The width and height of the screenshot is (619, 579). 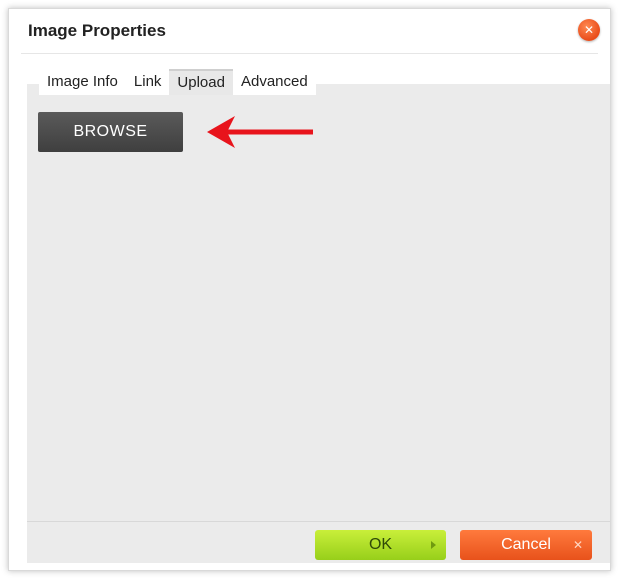 What do you see at coordinates (274, 82) in the screenshot?
I see `tab-advanced: Advanced` at bounding box center [274, 82].